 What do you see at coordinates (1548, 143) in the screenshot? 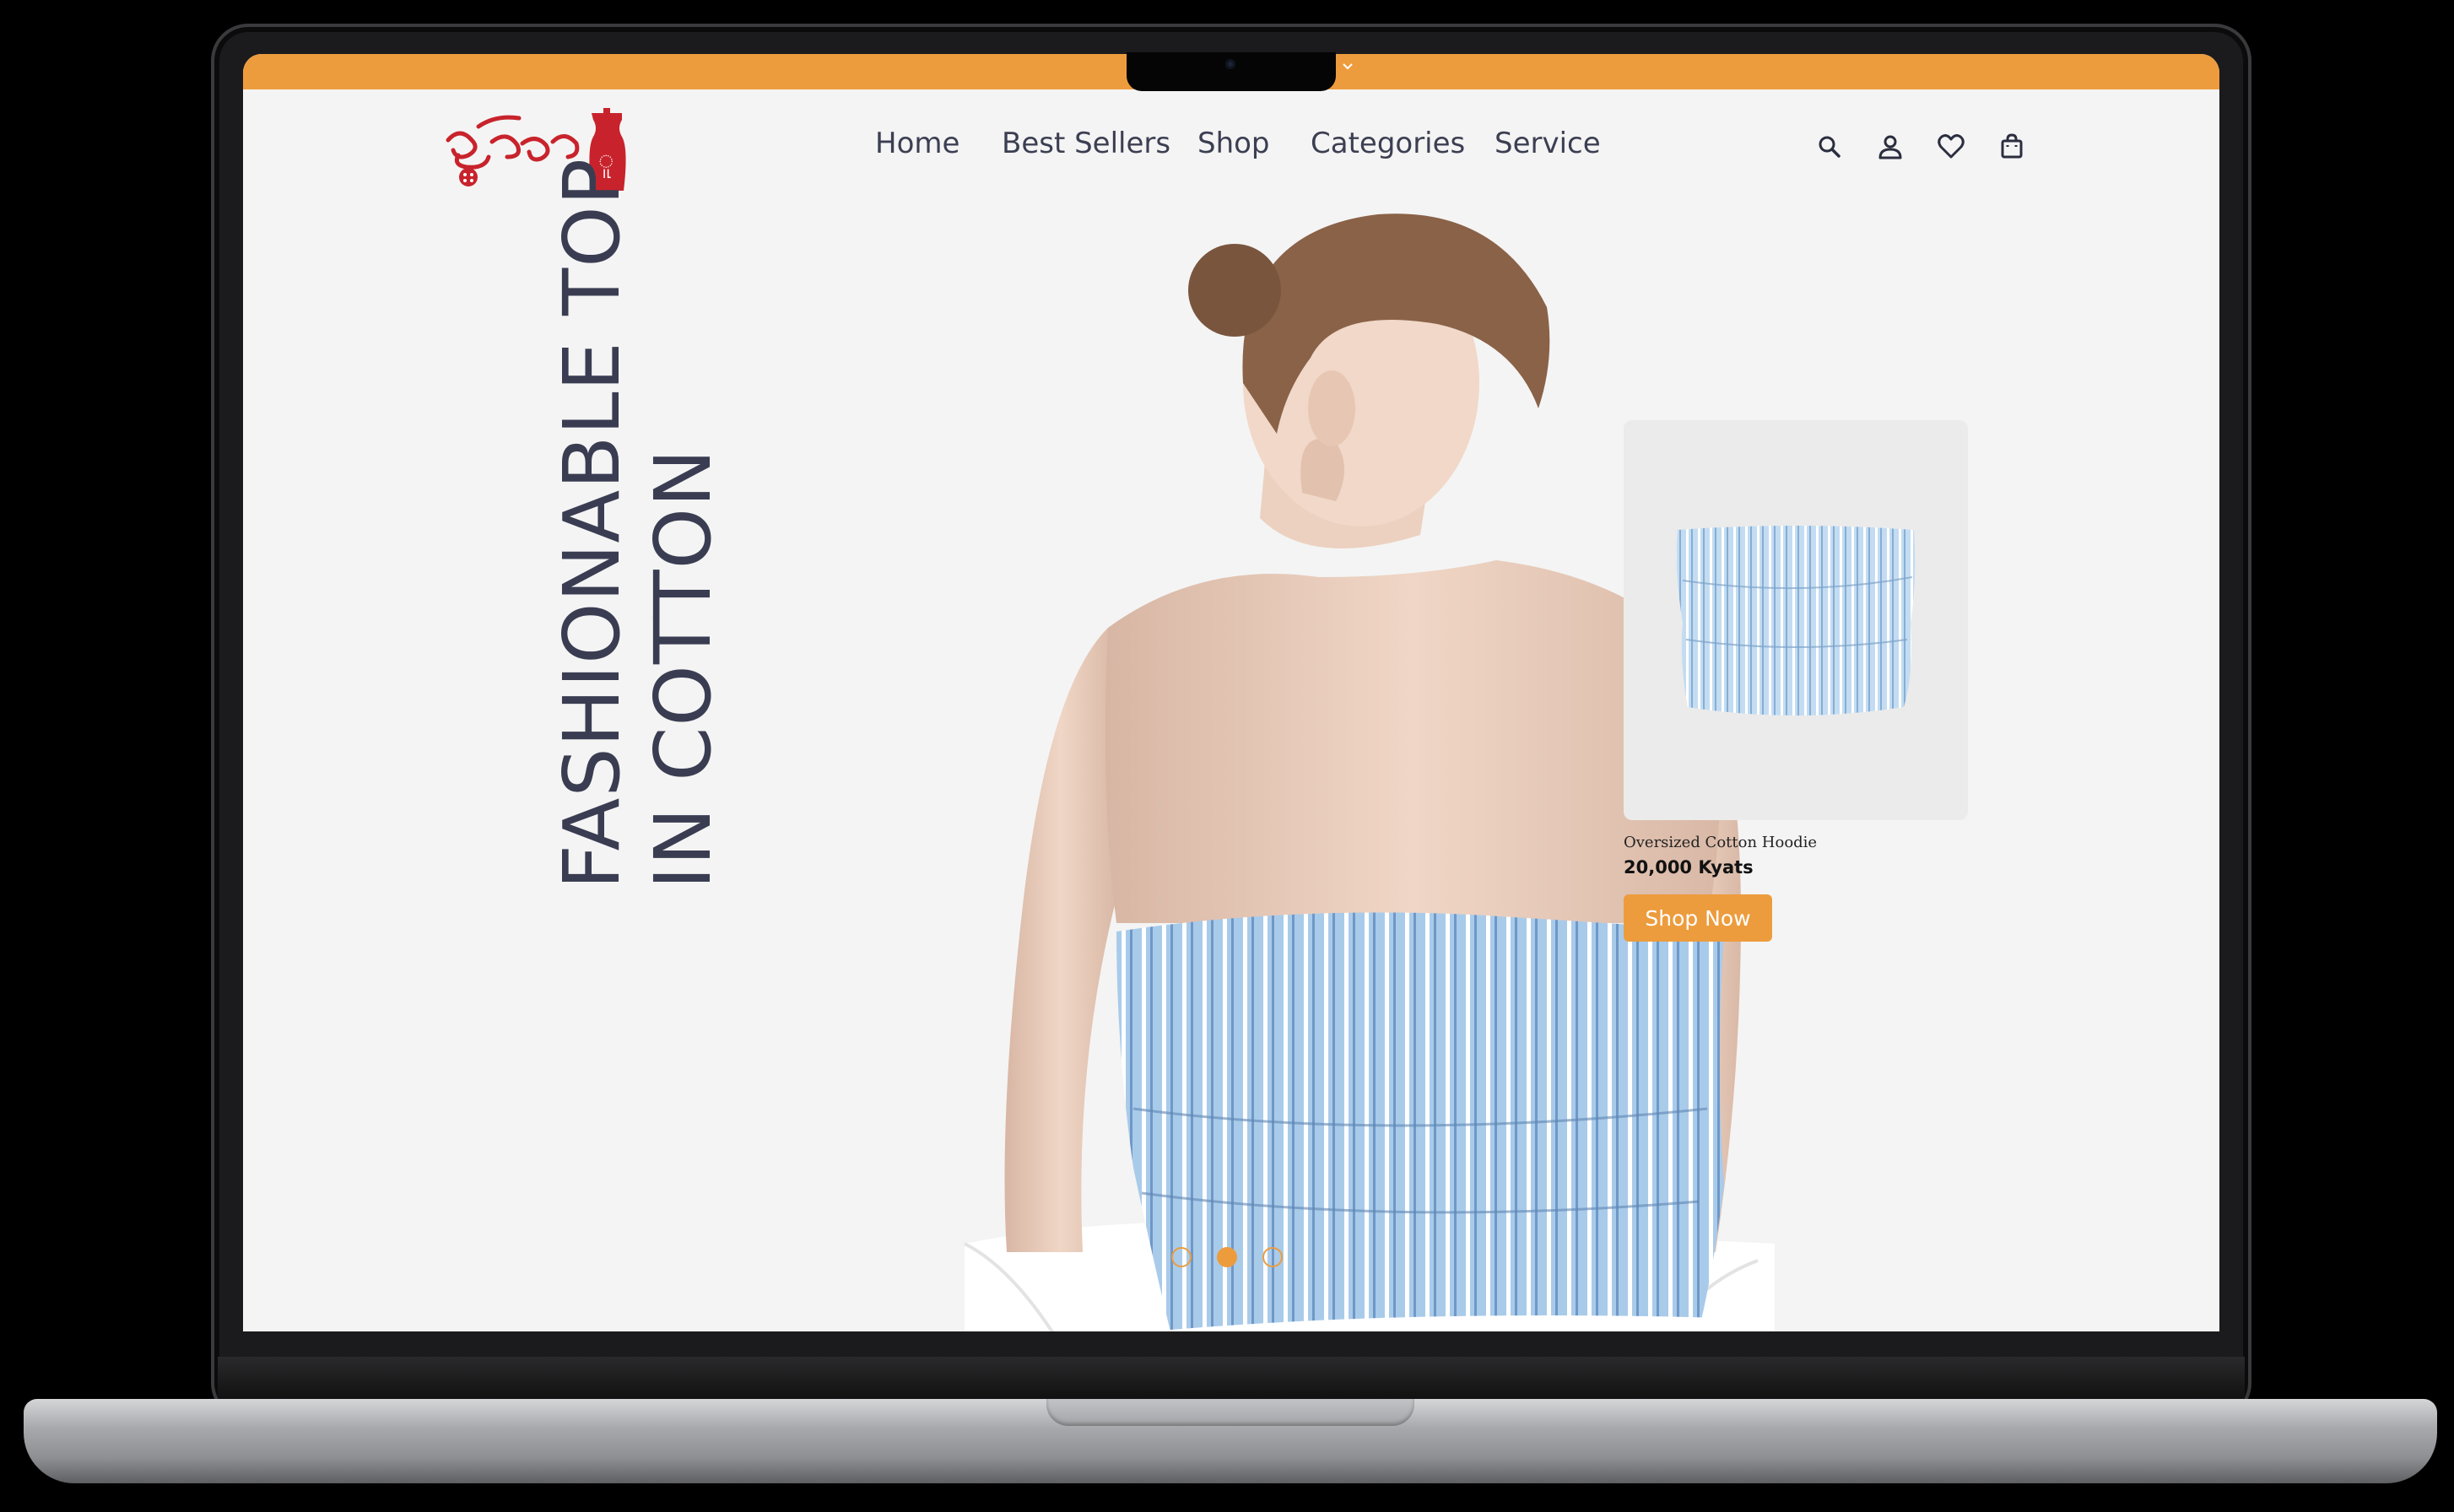
I see `nav-service: Service` at bounding box center [1548, 143].